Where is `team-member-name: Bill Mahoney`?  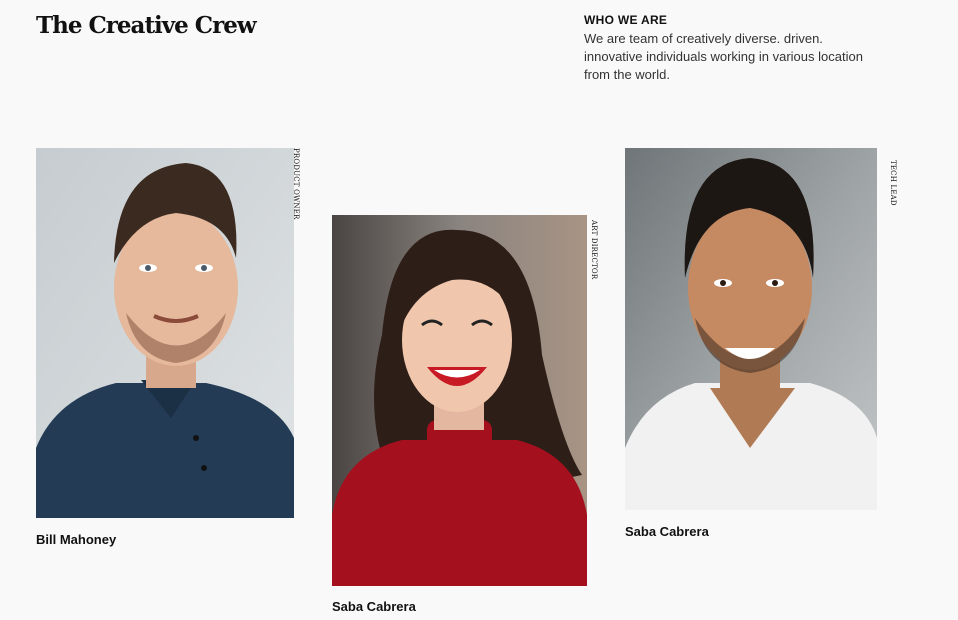 team-member-name: Bill Mahoney is located at coordinates (76, 539).